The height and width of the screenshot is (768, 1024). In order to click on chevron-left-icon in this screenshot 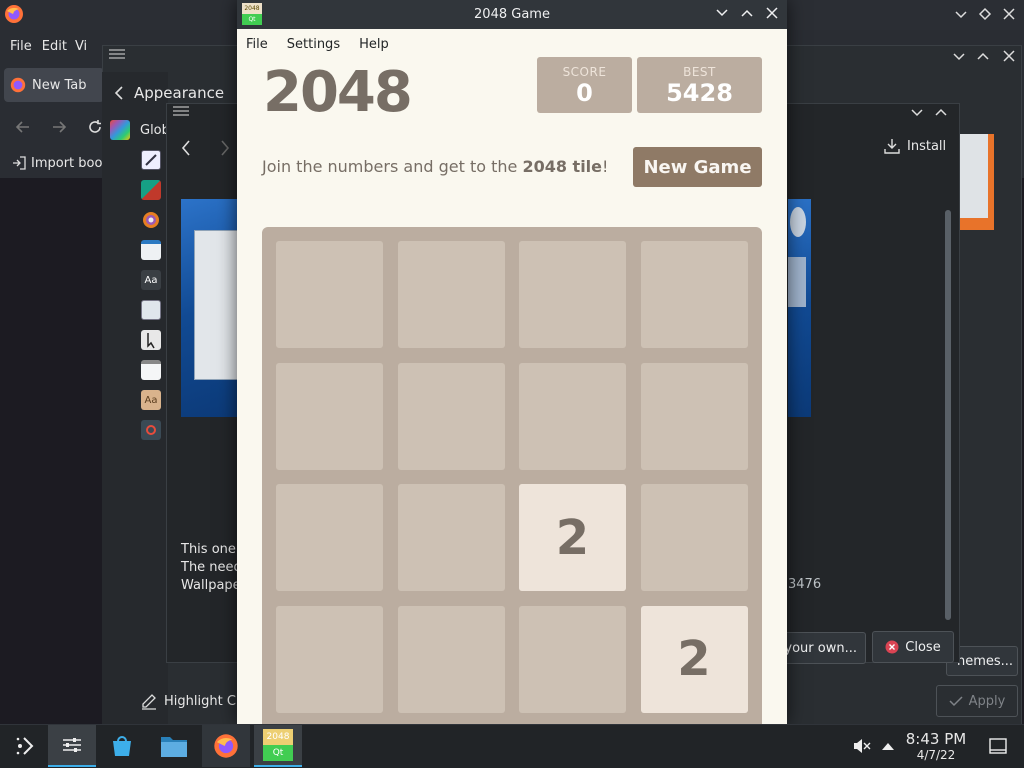, I will do `click(119, 93)`.